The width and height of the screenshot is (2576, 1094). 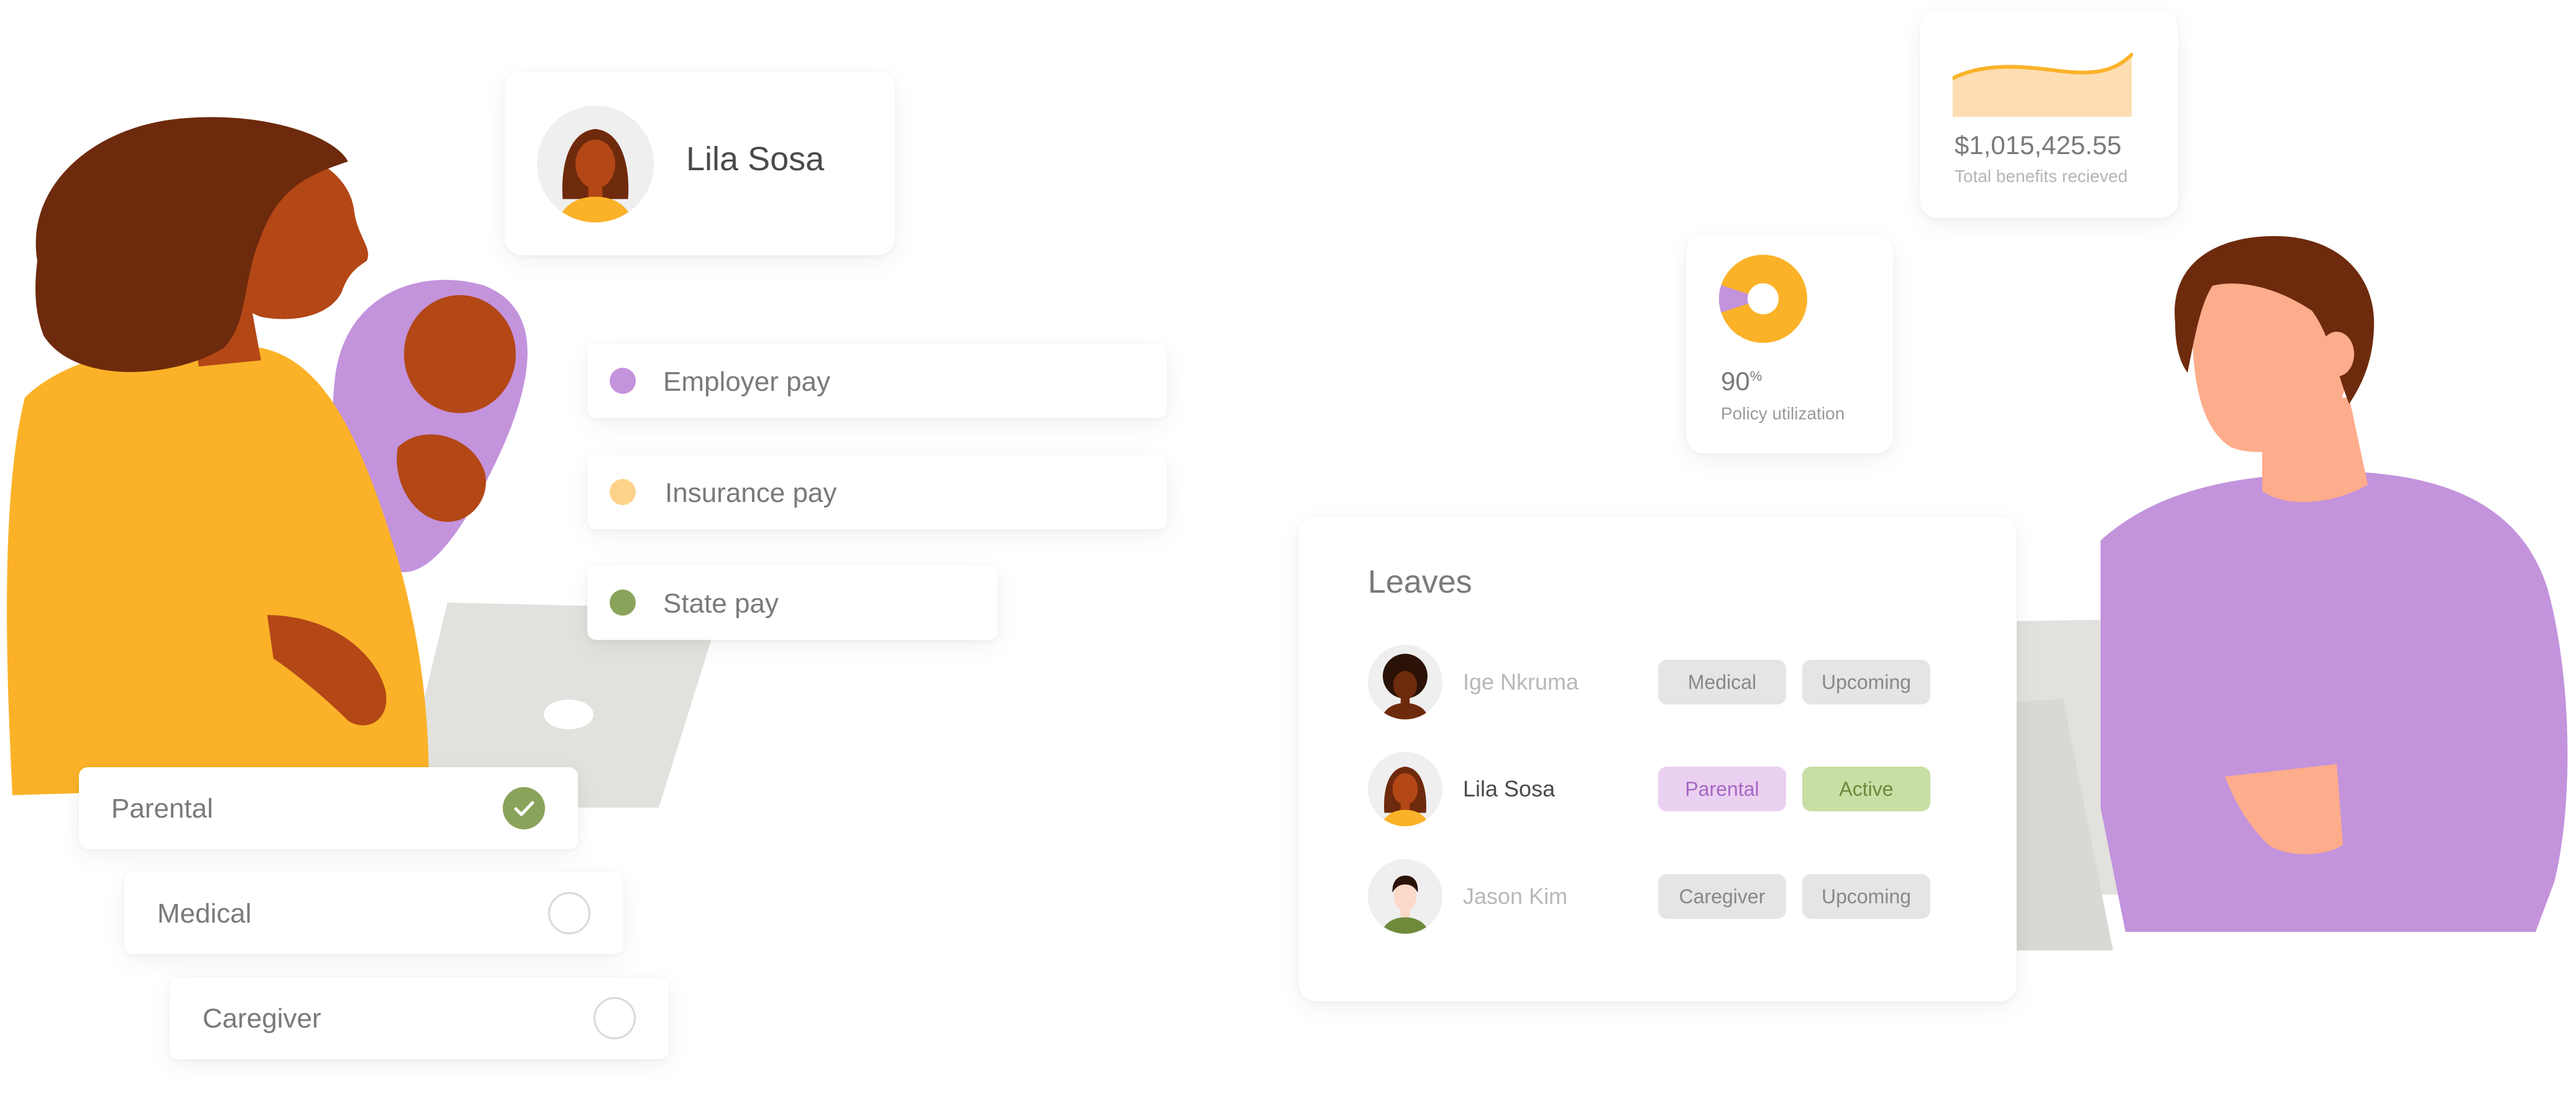 I want to click on utilization-number: 90, so click(x=1735, y=381).